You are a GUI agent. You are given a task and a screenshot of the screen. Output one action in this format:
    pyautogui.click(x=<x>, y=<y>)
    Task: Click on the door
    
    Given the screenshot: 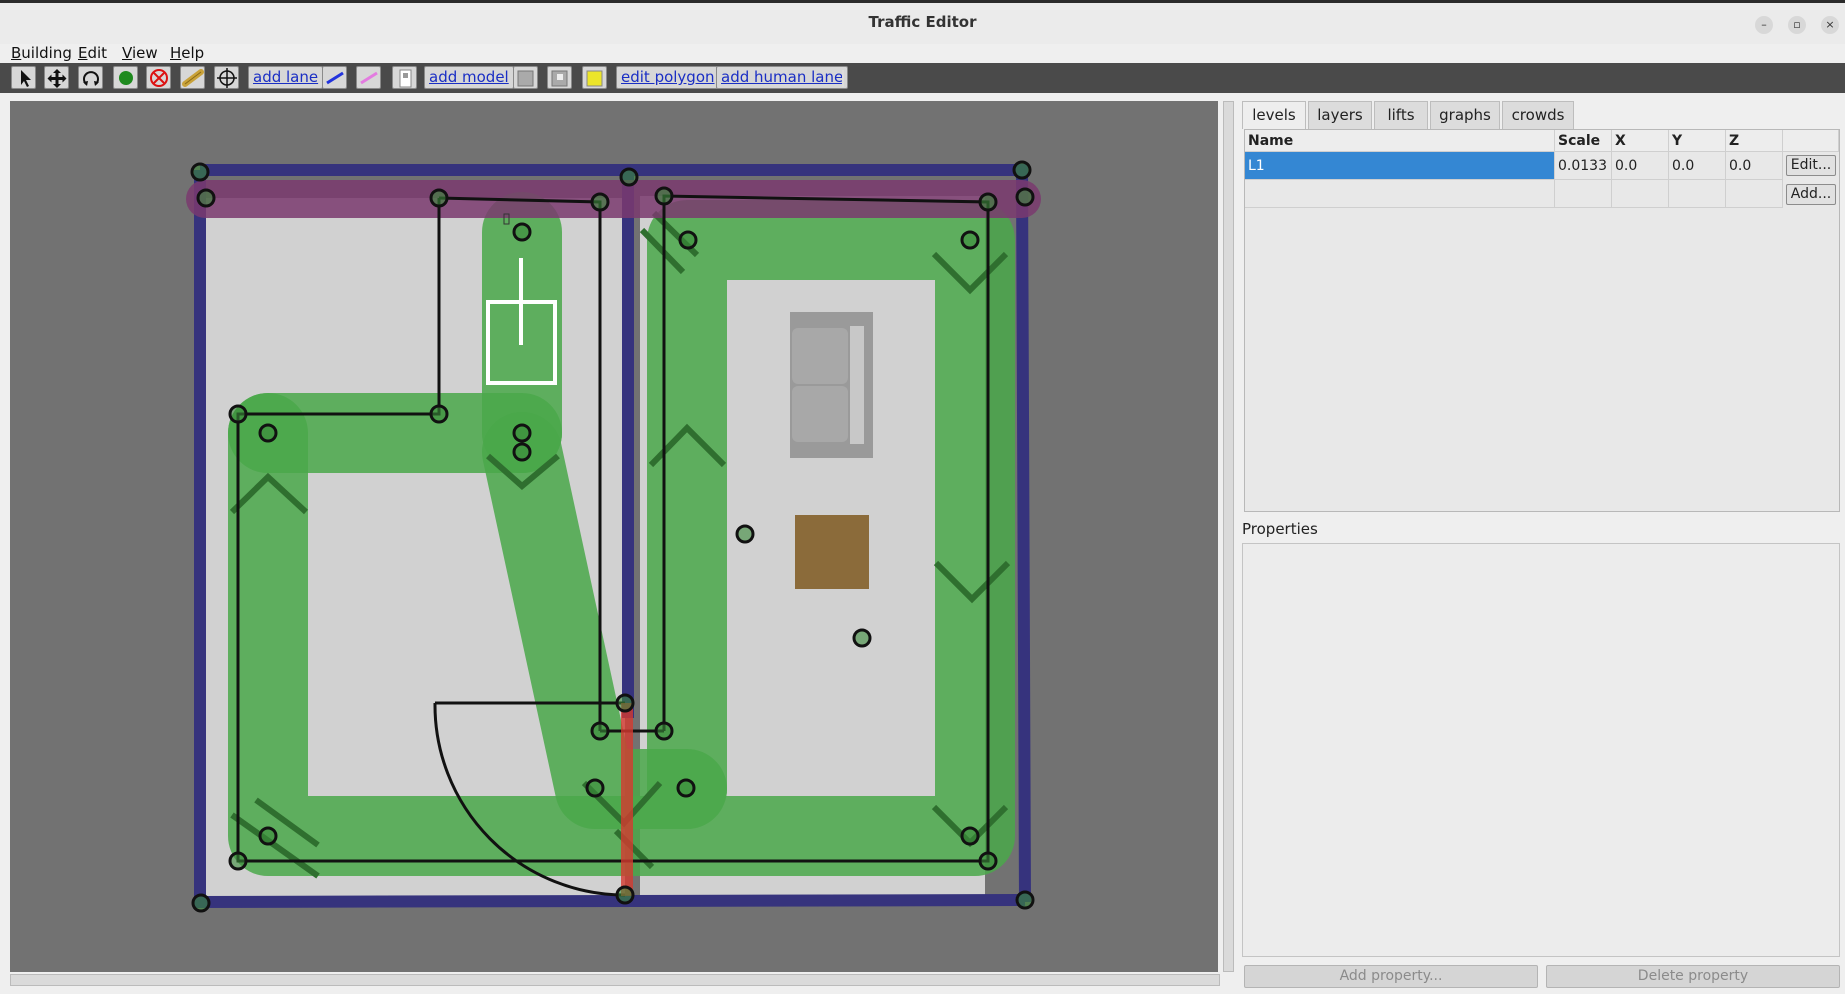 What is the action you would take?
    pyautogui.click(x=627, y=799)
    